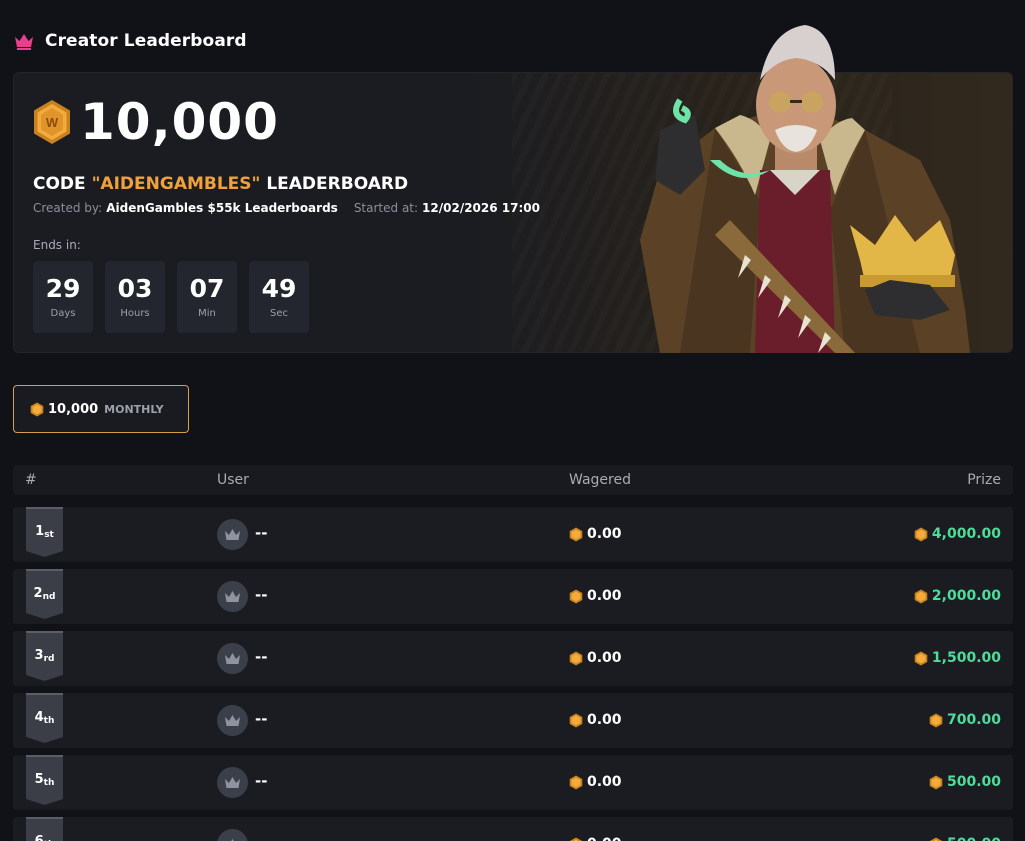  Describe the element at coordinates (513, 480) in the screenshot. I see `table-header: # User Wagered Prize` at that location.